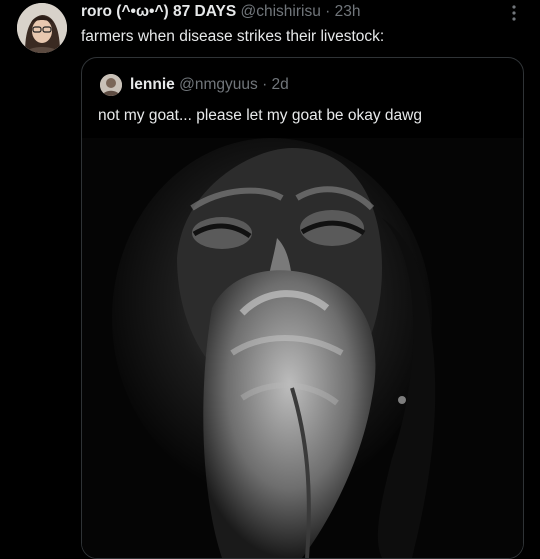 This screenshot has width=540, height=559. I want to click on author-handle: @chishirisu, so click(281, 11).